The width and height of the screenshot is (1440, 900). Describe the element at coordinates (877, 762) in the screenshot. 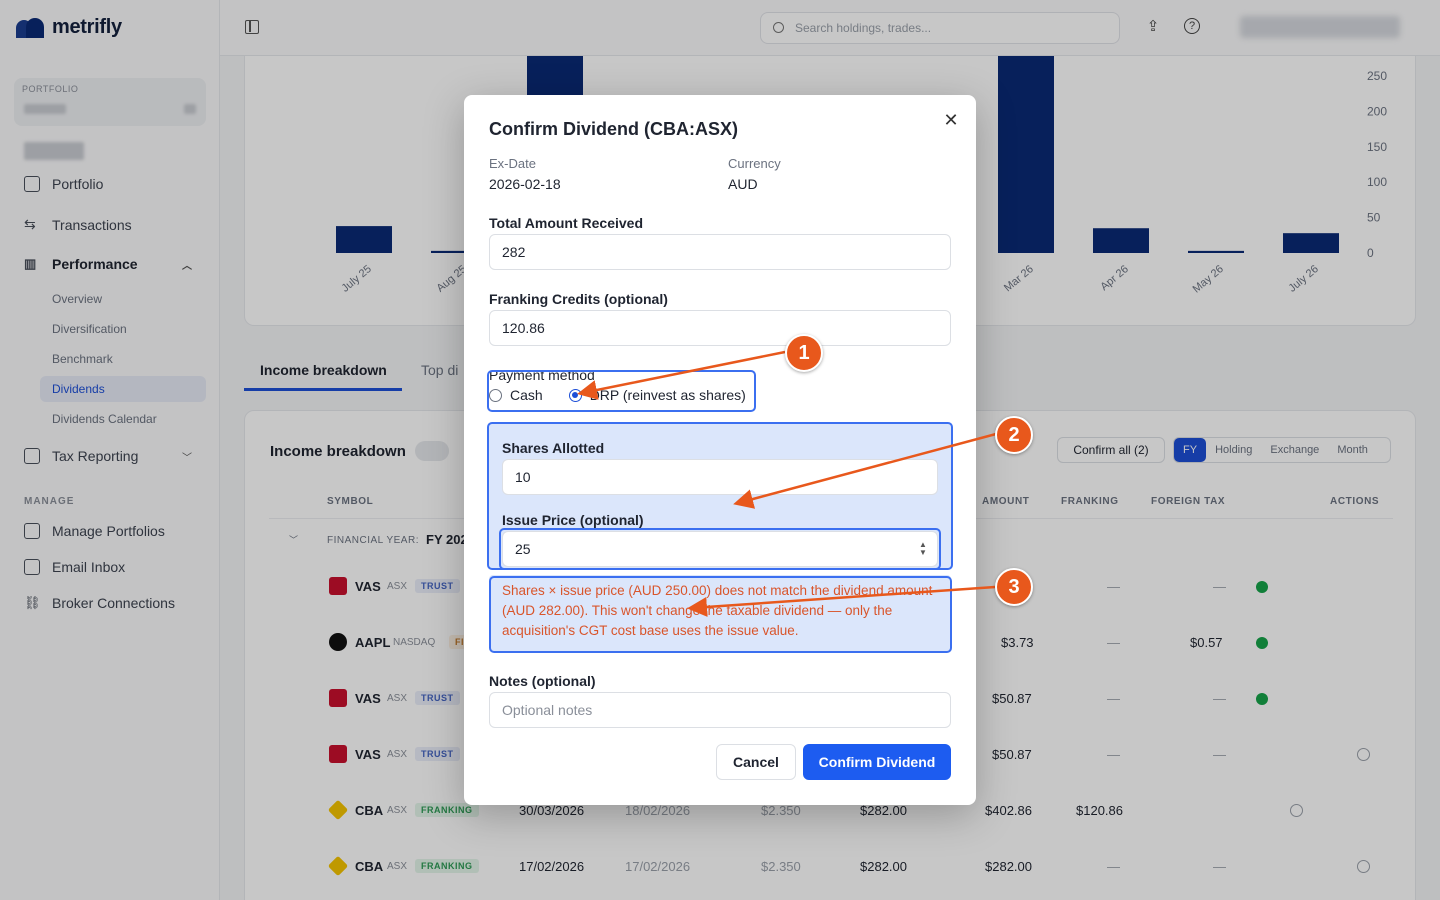

I see `confirm-dividend-button: Confirm Dividend` at that location.